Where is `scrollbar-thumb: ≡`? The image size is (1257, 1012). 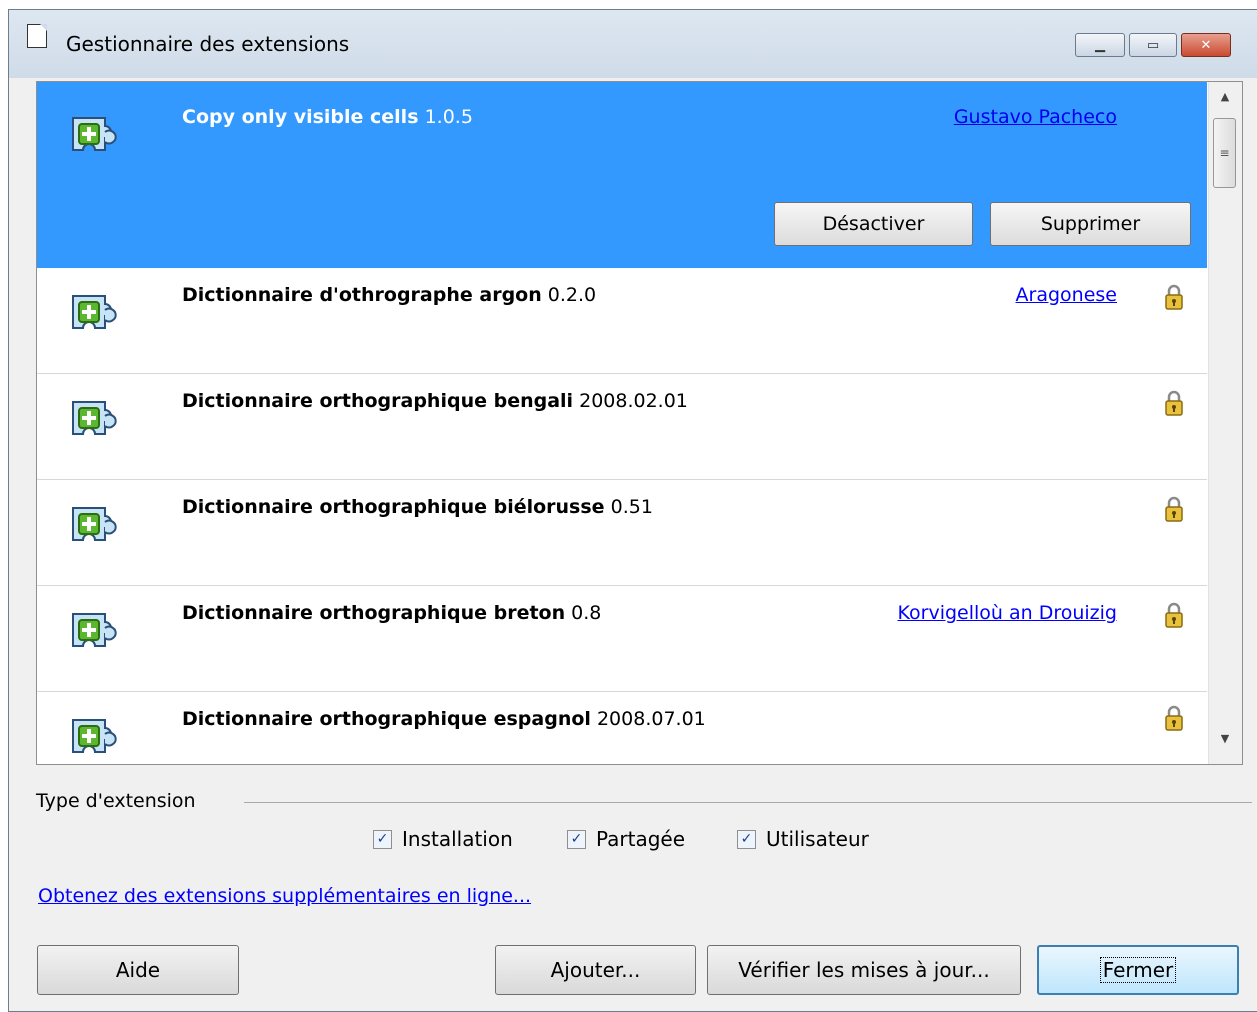 scrollbar-thumb: ≡ is located at coordinates (1224, 153).